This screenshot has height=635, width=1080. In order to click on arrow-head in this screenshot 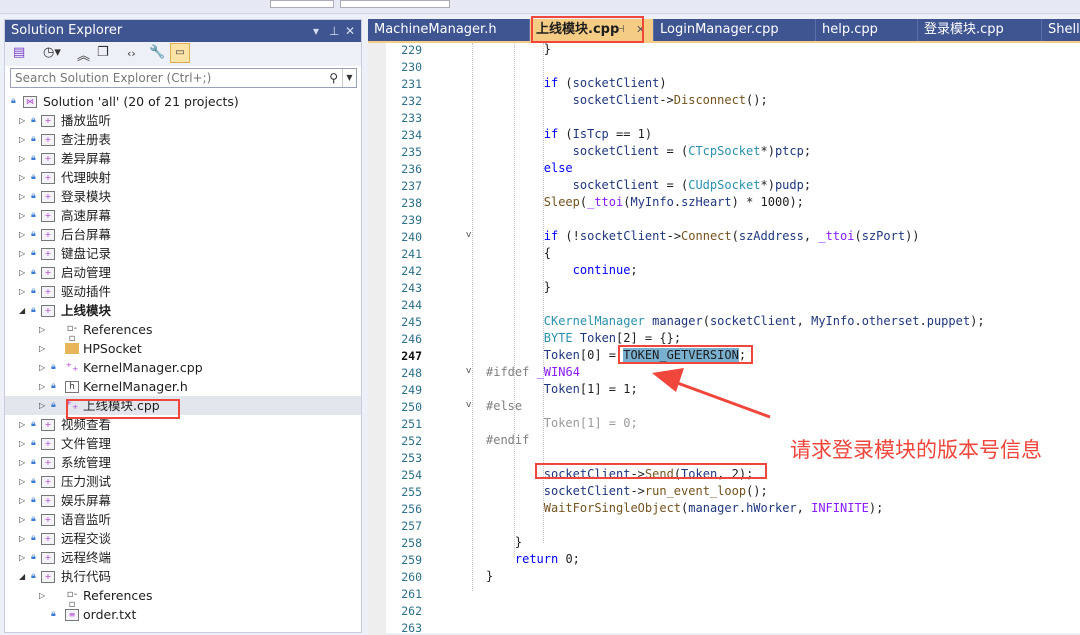, I will do `click(668, 380)`.